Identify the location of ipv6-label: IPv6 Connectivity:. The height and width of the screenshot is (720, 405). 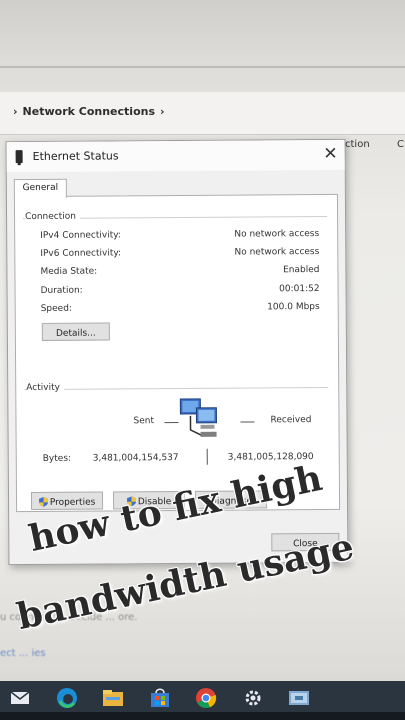
(81, 253).